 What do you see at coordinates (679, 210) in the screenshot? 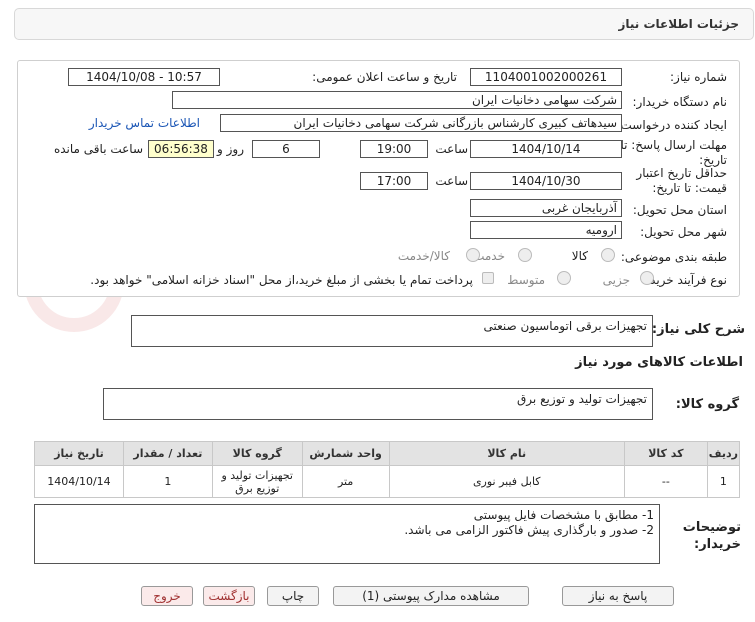
I see `province-label: استان محل تحویل:` at bounding box center [679, 210].